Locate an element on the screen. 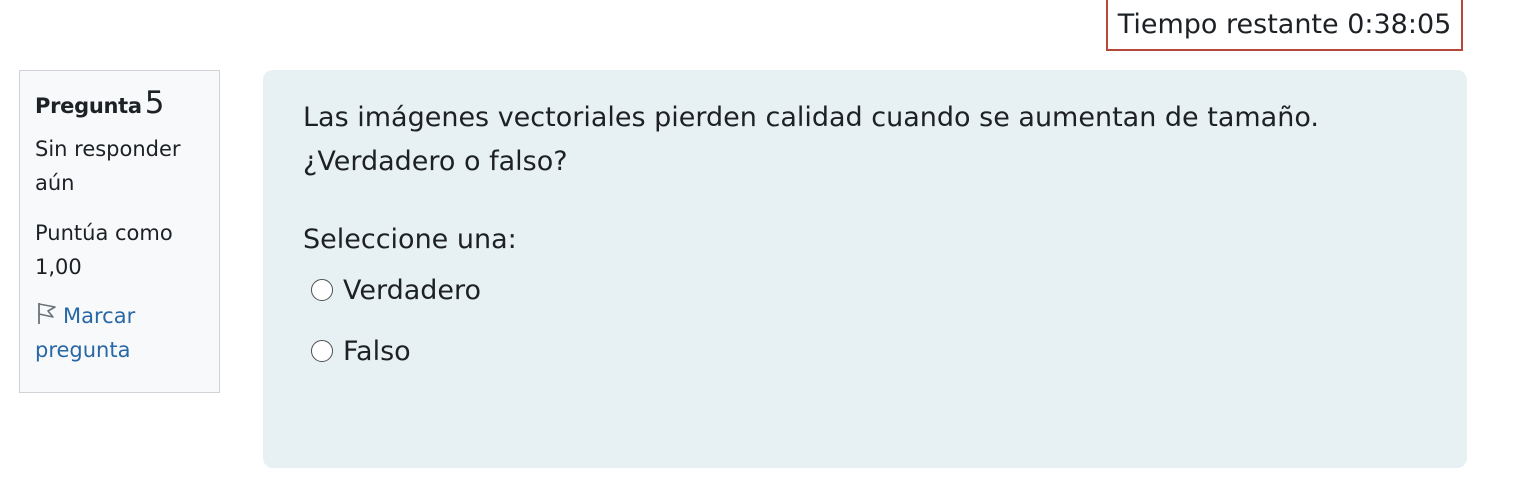 This screenshot has height=488, width=1514. flag-icon is located at coordinates (47, 313).